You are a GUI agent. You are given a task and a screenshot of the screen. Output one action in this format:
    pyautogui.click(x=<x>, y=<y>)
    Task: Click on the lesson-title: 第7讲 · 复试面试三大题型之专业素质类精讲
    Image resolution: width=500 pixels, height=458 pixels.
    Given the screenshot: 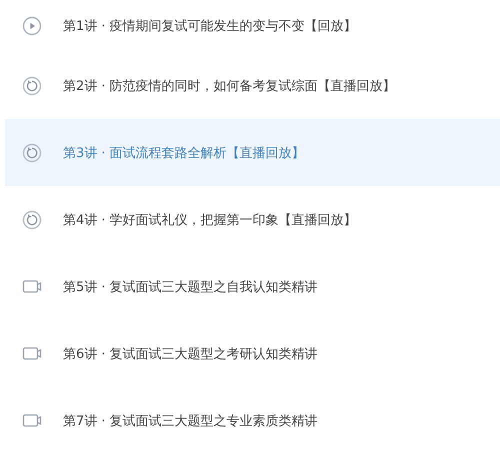 What is the action you would take?
    pyautogui.click(x=190, y=421)
    